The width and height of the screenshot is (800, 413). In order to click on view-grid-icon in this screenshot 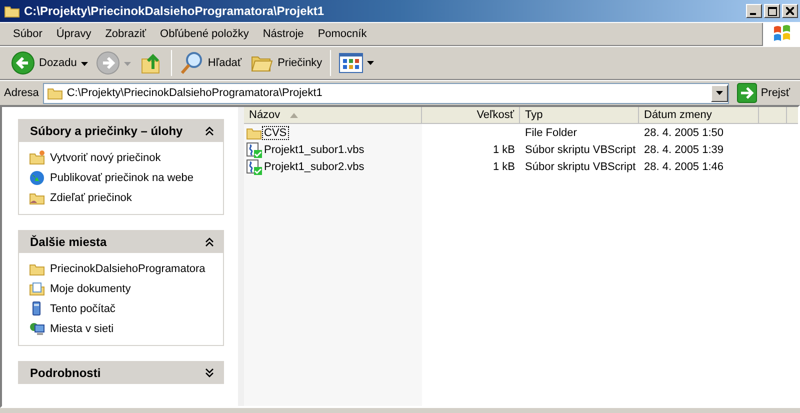, I will do `click(351, 63)`.